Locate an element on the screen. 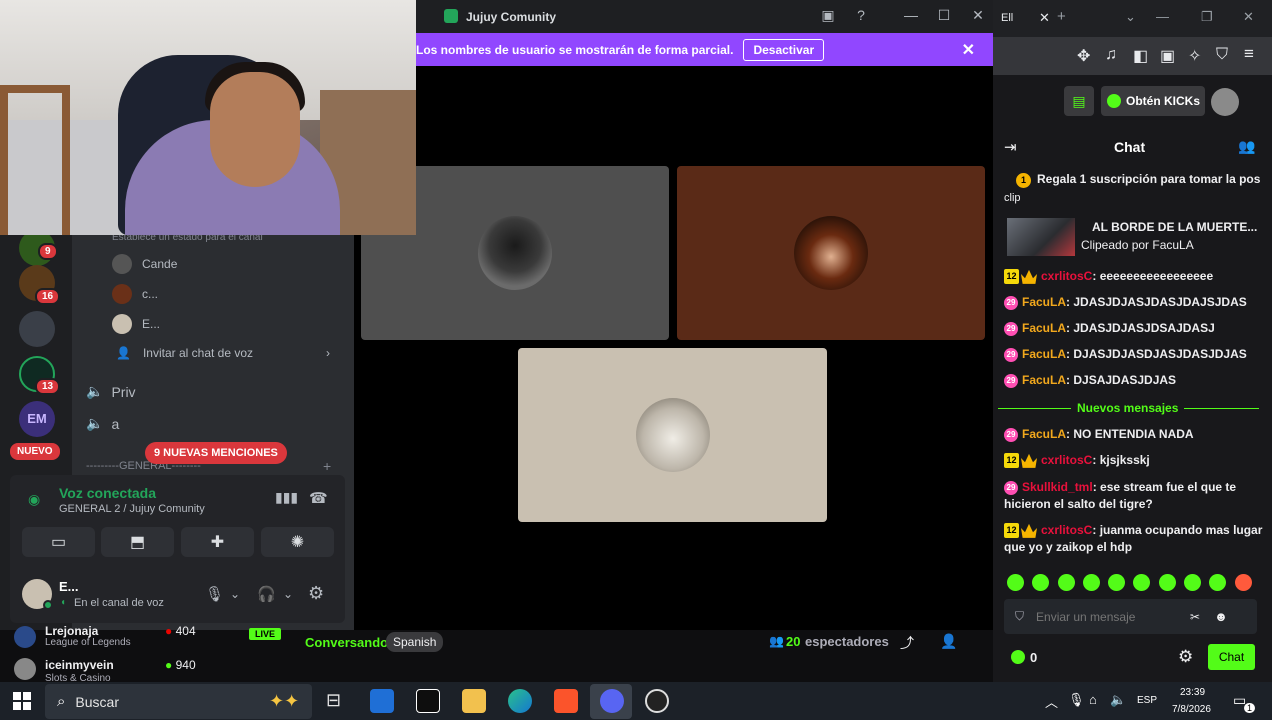 The width and height of the screenshot is (1272, 720). task-view-icon: ⊟ is located at coordinates (333, 700).